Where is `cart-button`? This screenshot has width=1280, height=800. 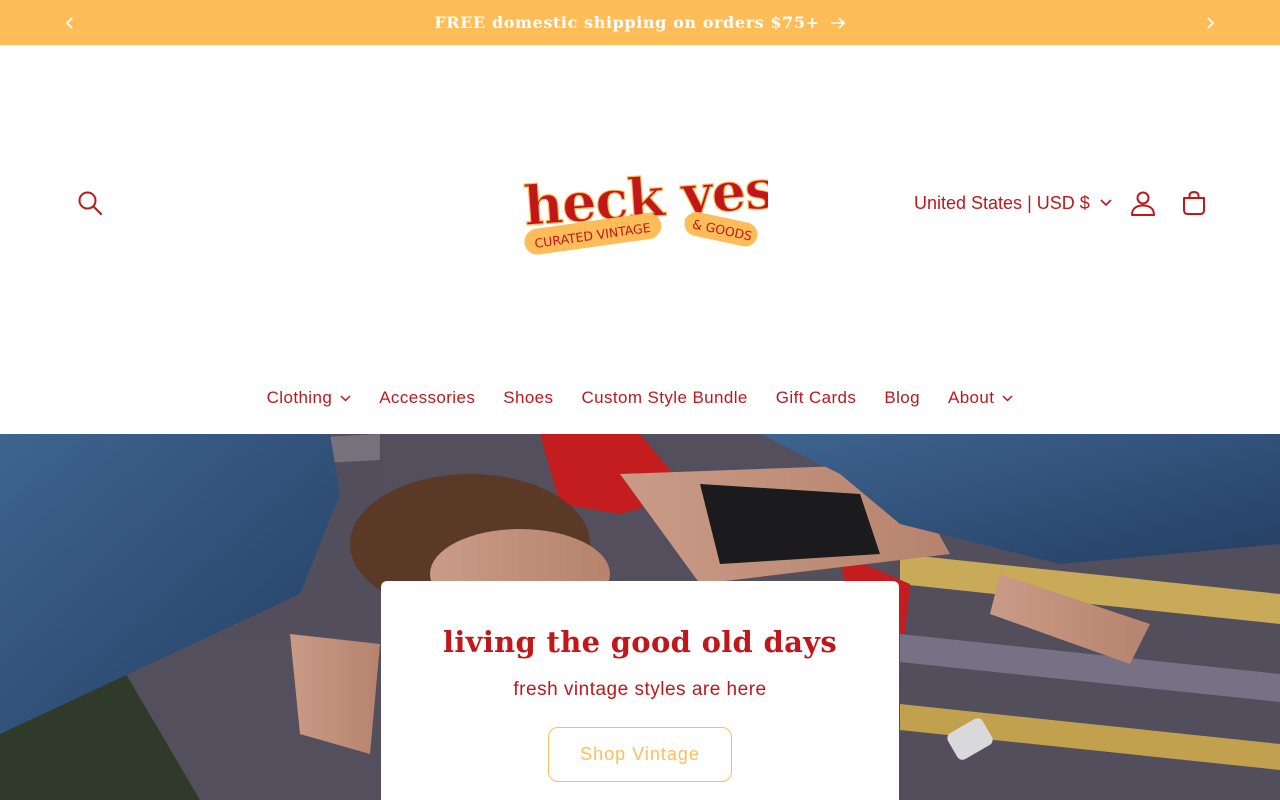
cart-button is located at coordinates (1194, 203).